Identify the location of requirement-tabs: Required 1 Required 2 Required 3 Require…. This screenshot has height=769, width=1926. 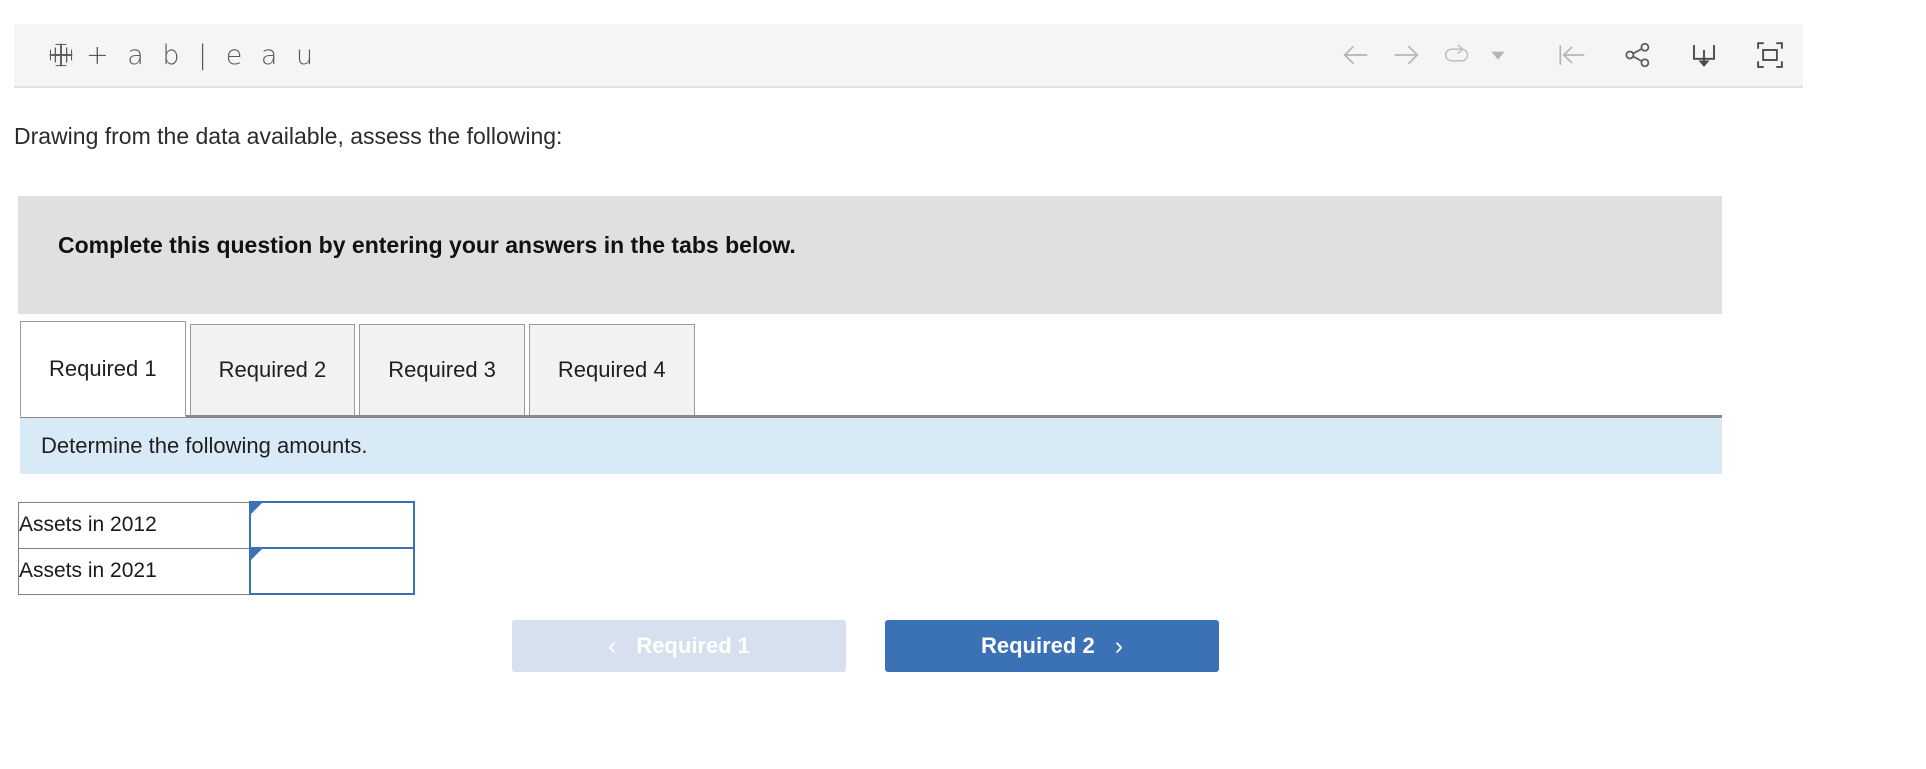
(359, 368).